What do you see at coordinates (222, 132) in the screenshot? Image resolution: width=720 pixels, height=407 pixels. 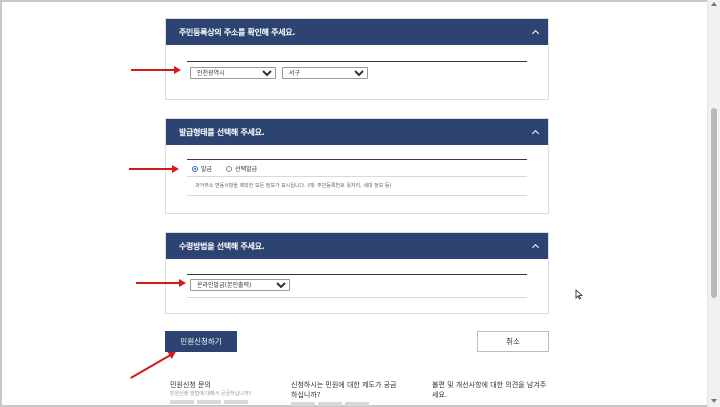 I see `issue-type-section-title: 발급형태를 선택해 주세요.` at bounding box center [222, 132].